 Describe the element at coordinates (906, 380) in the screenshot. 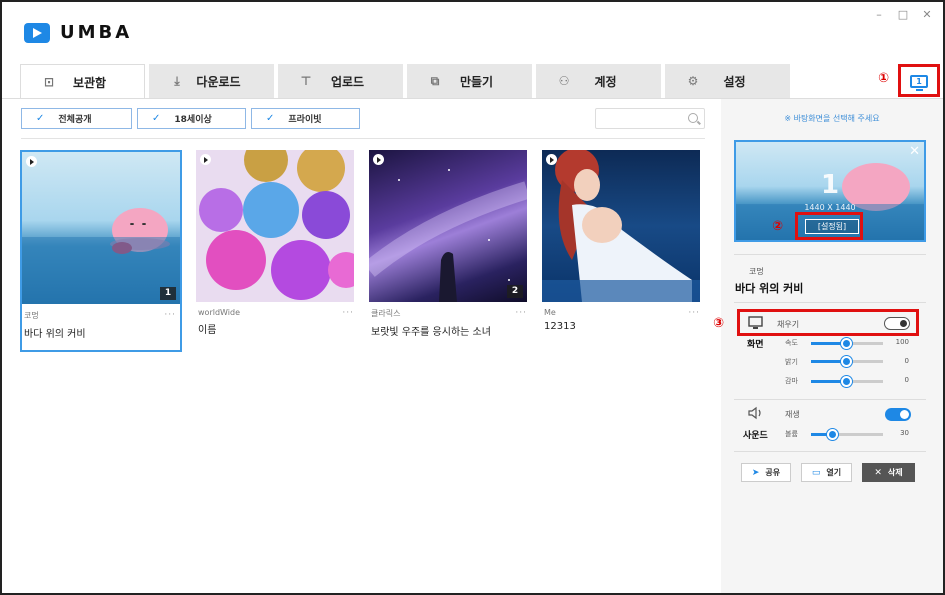

I see `slider-value: 0` at that location.